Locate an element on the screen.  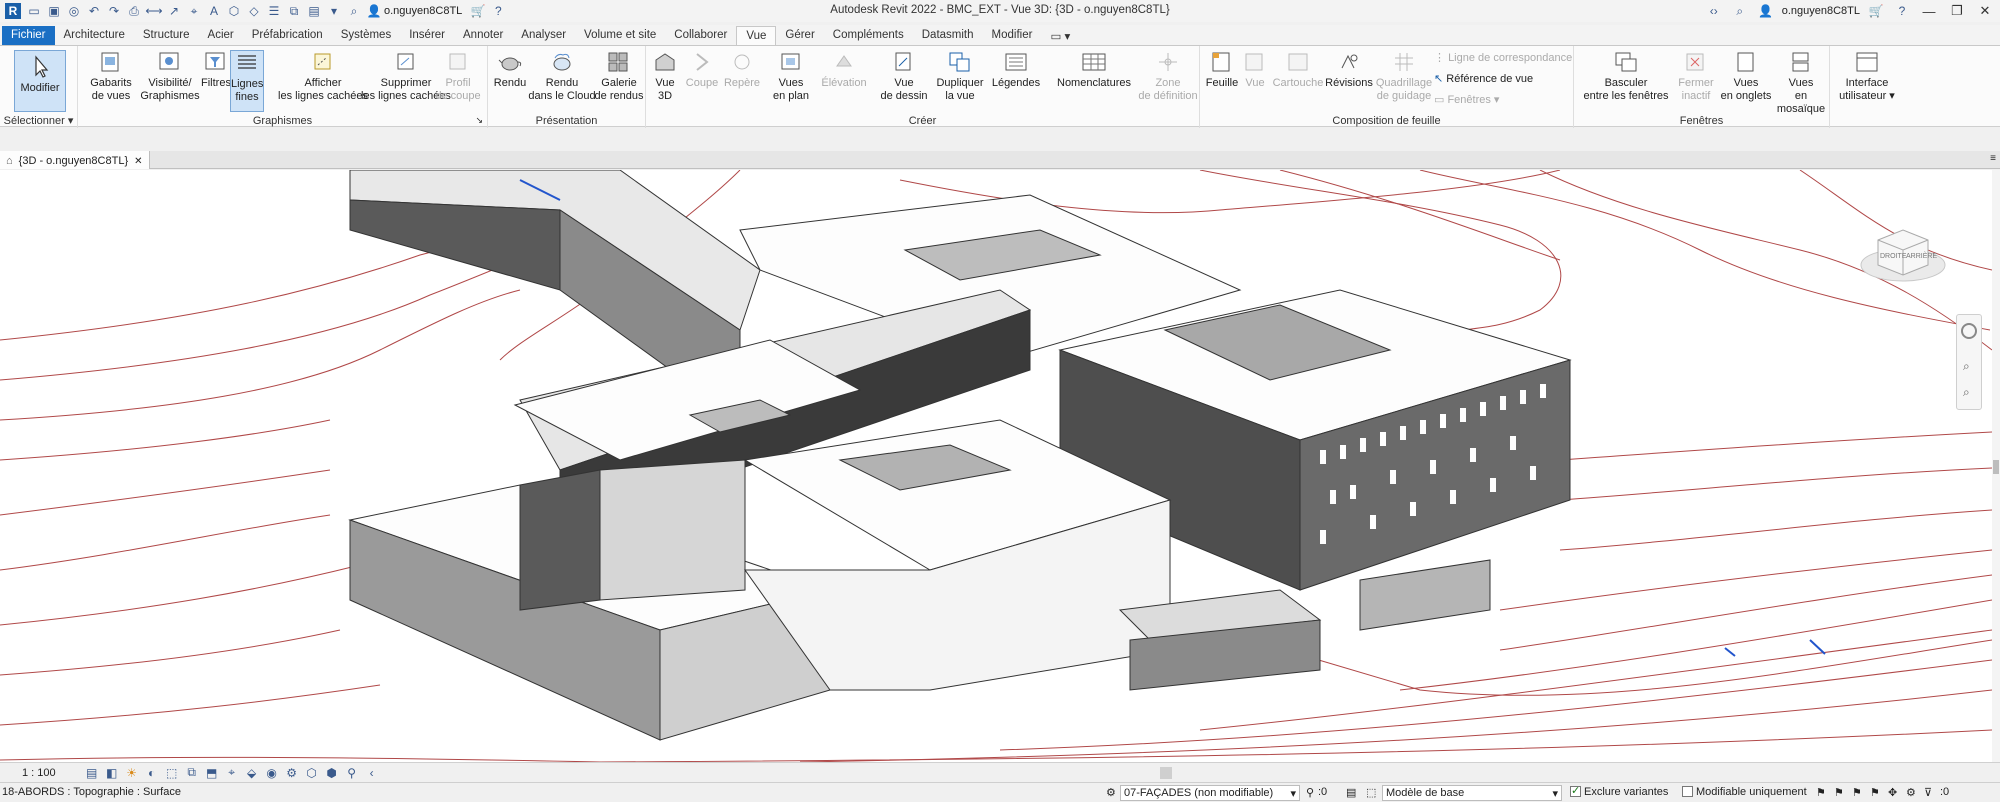
tab-gerer: Gérer is located at coordinates (799, 35).